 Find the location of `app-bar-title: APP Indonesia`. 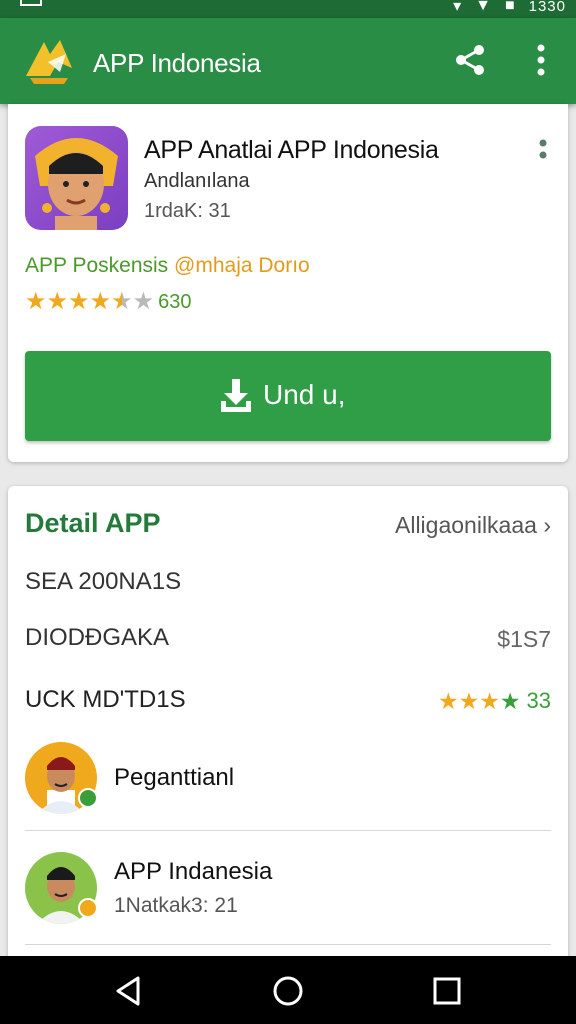

app-bar-title: APP Indonesia is located at coordinates (177, 63).